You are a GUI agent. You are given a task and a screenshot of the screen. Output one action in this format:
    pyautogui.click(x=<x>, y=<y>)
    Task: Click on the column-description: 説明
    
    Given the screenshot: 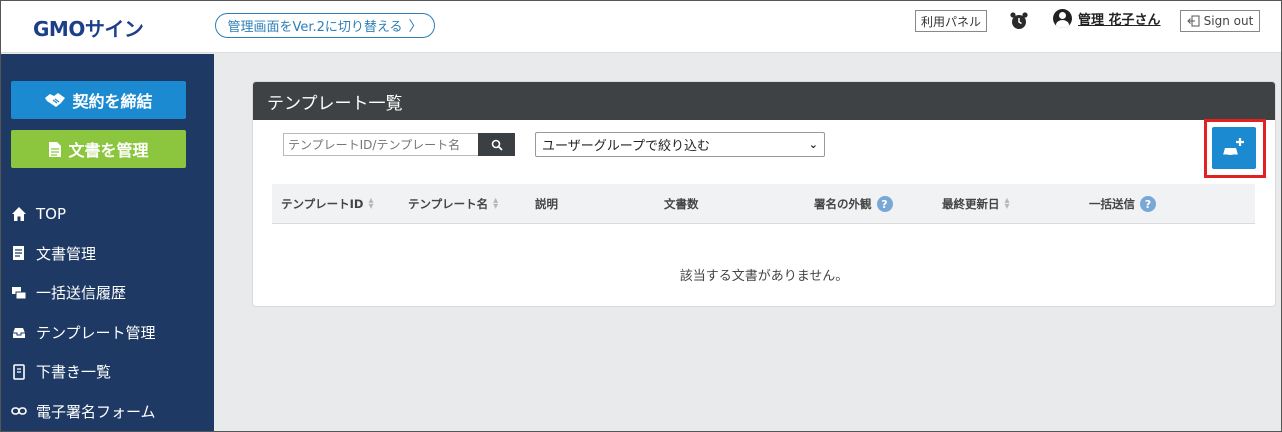 What is the action you would take?
    pyautogui.click(x=546, y=204)
    